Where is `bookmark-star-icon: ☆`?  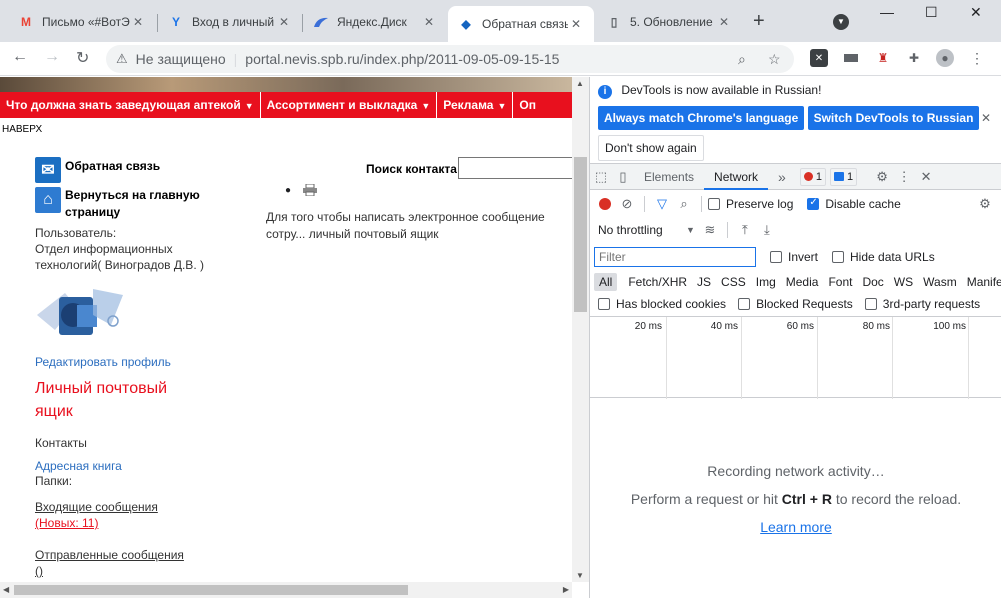
bookmark-star-icon: ☆ is located at coordinates (774, 59).